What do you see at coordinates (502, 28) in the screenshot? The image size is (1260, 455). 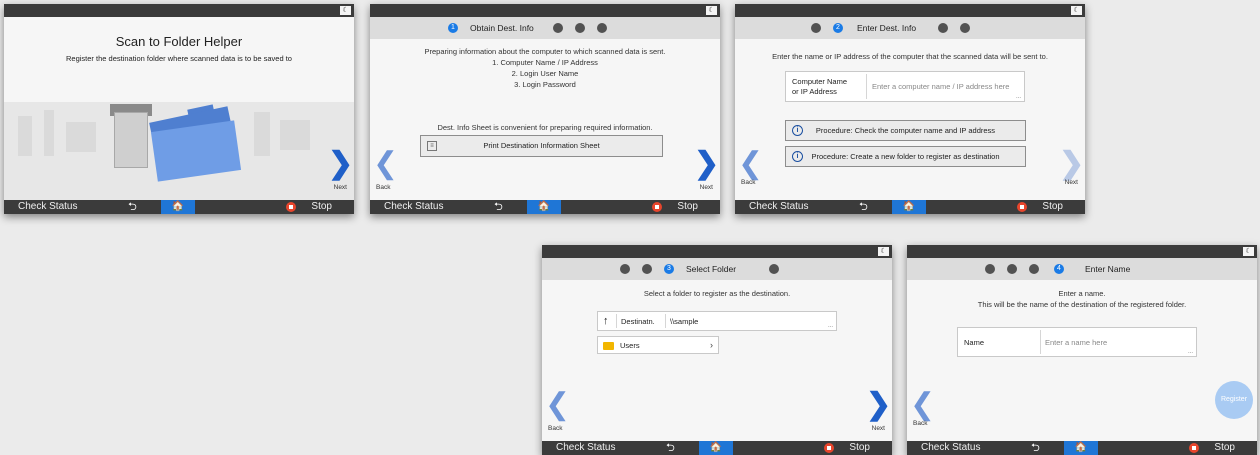 I see `step-label: Obtain Dest. Info` at bounding box center [502, 28].